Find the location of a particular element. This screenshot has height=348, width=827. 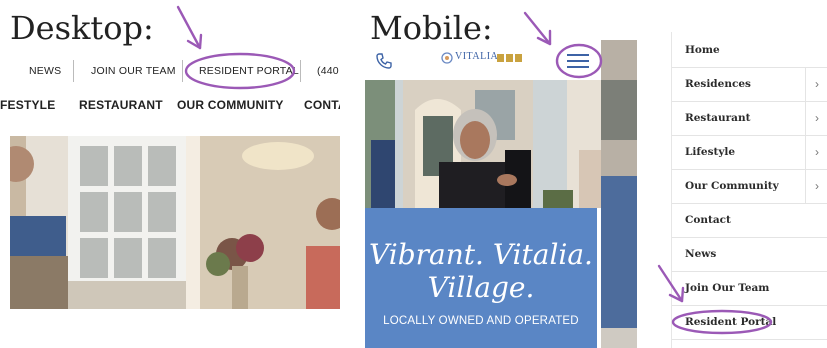

menu-item-label: Our Community is located at coordinates (732, 186).